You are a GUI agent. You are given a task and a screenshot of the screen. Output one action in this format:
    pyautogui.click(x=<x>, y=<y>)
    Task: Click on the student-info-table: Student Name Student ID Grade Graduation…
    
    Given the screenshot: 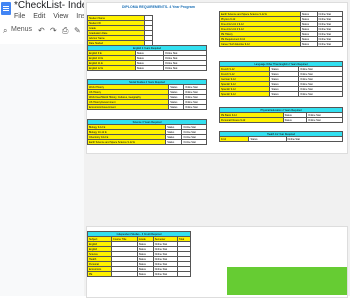 What is the action you would take?
    pyautogui.click(x=120, y=30)
    